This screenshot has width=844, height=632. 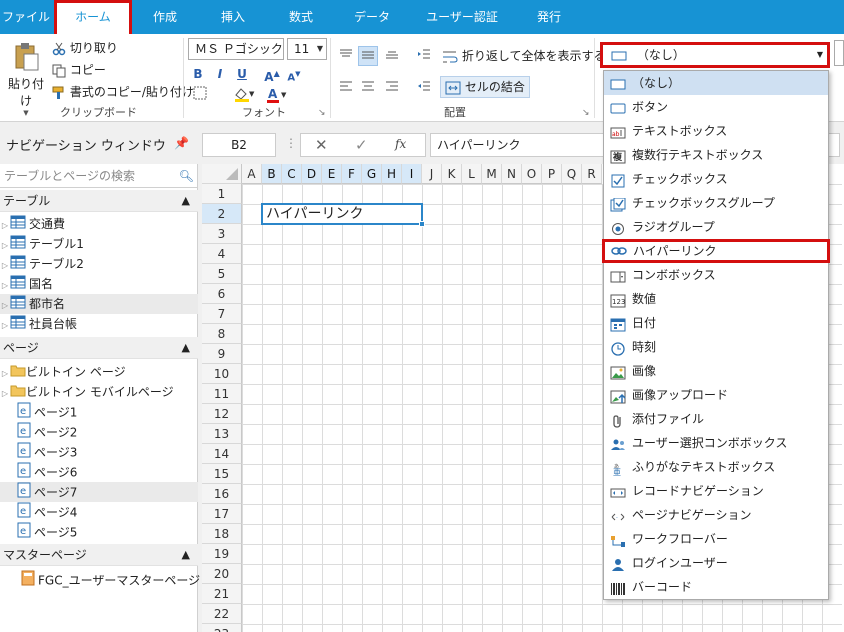 I want to click on row-header: 12, so click(x=222, y=414).